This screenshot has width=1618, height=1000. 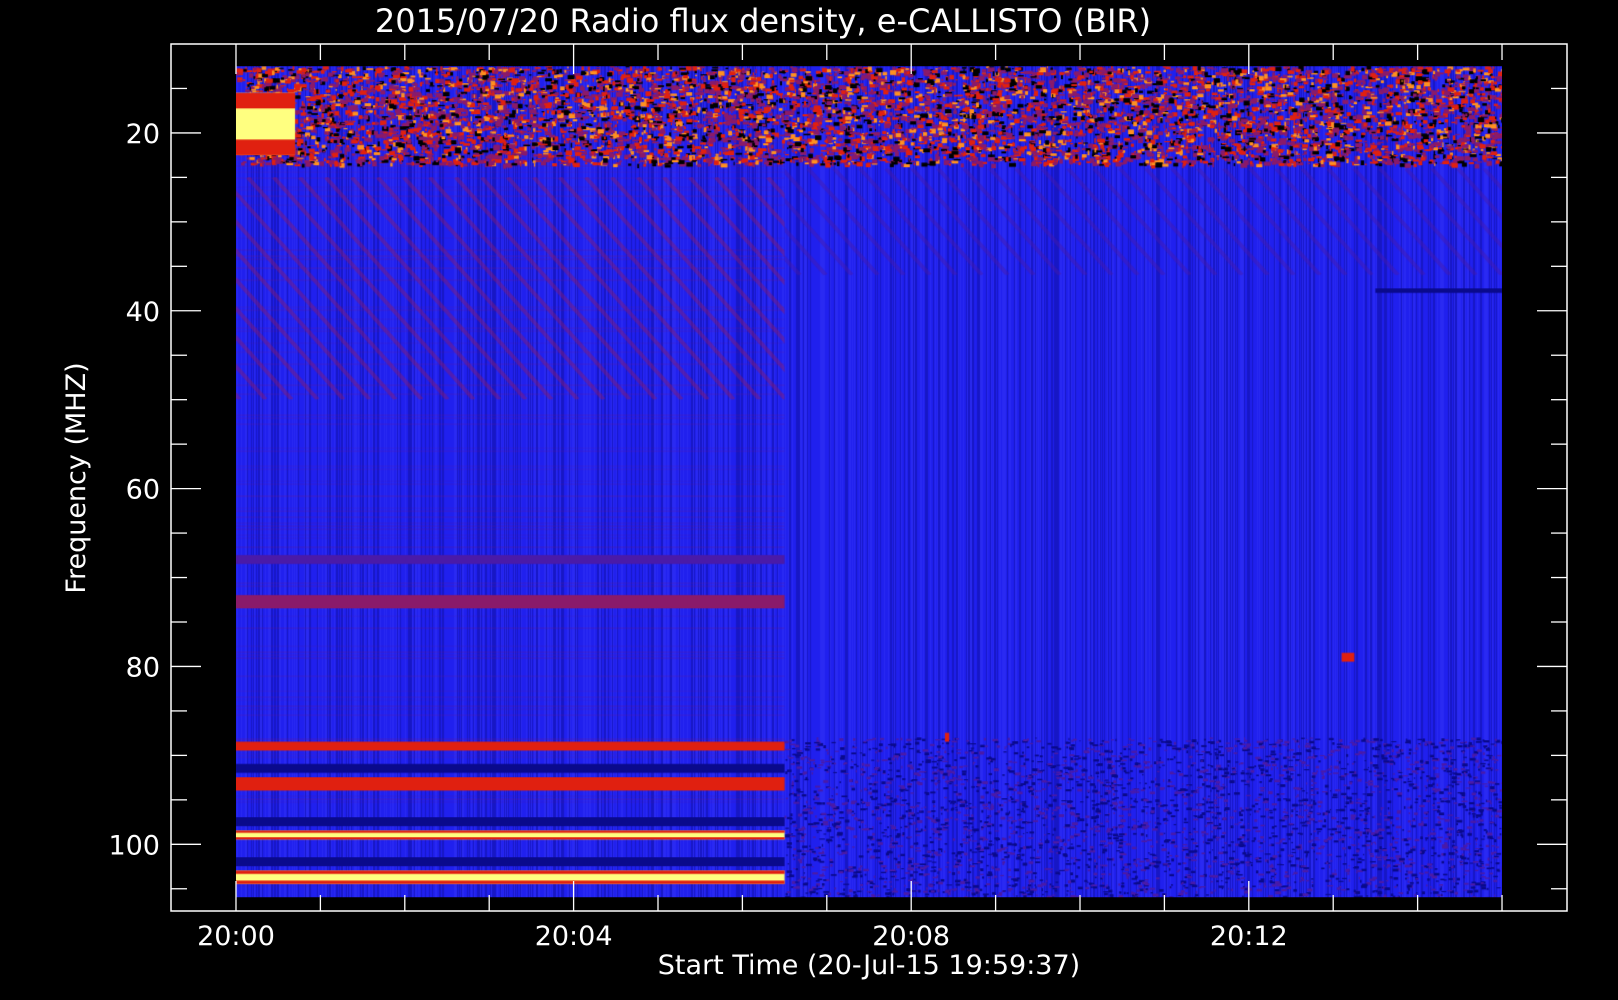 I want to click on x-tick-label: 20:04, so click(x=574, y=936).